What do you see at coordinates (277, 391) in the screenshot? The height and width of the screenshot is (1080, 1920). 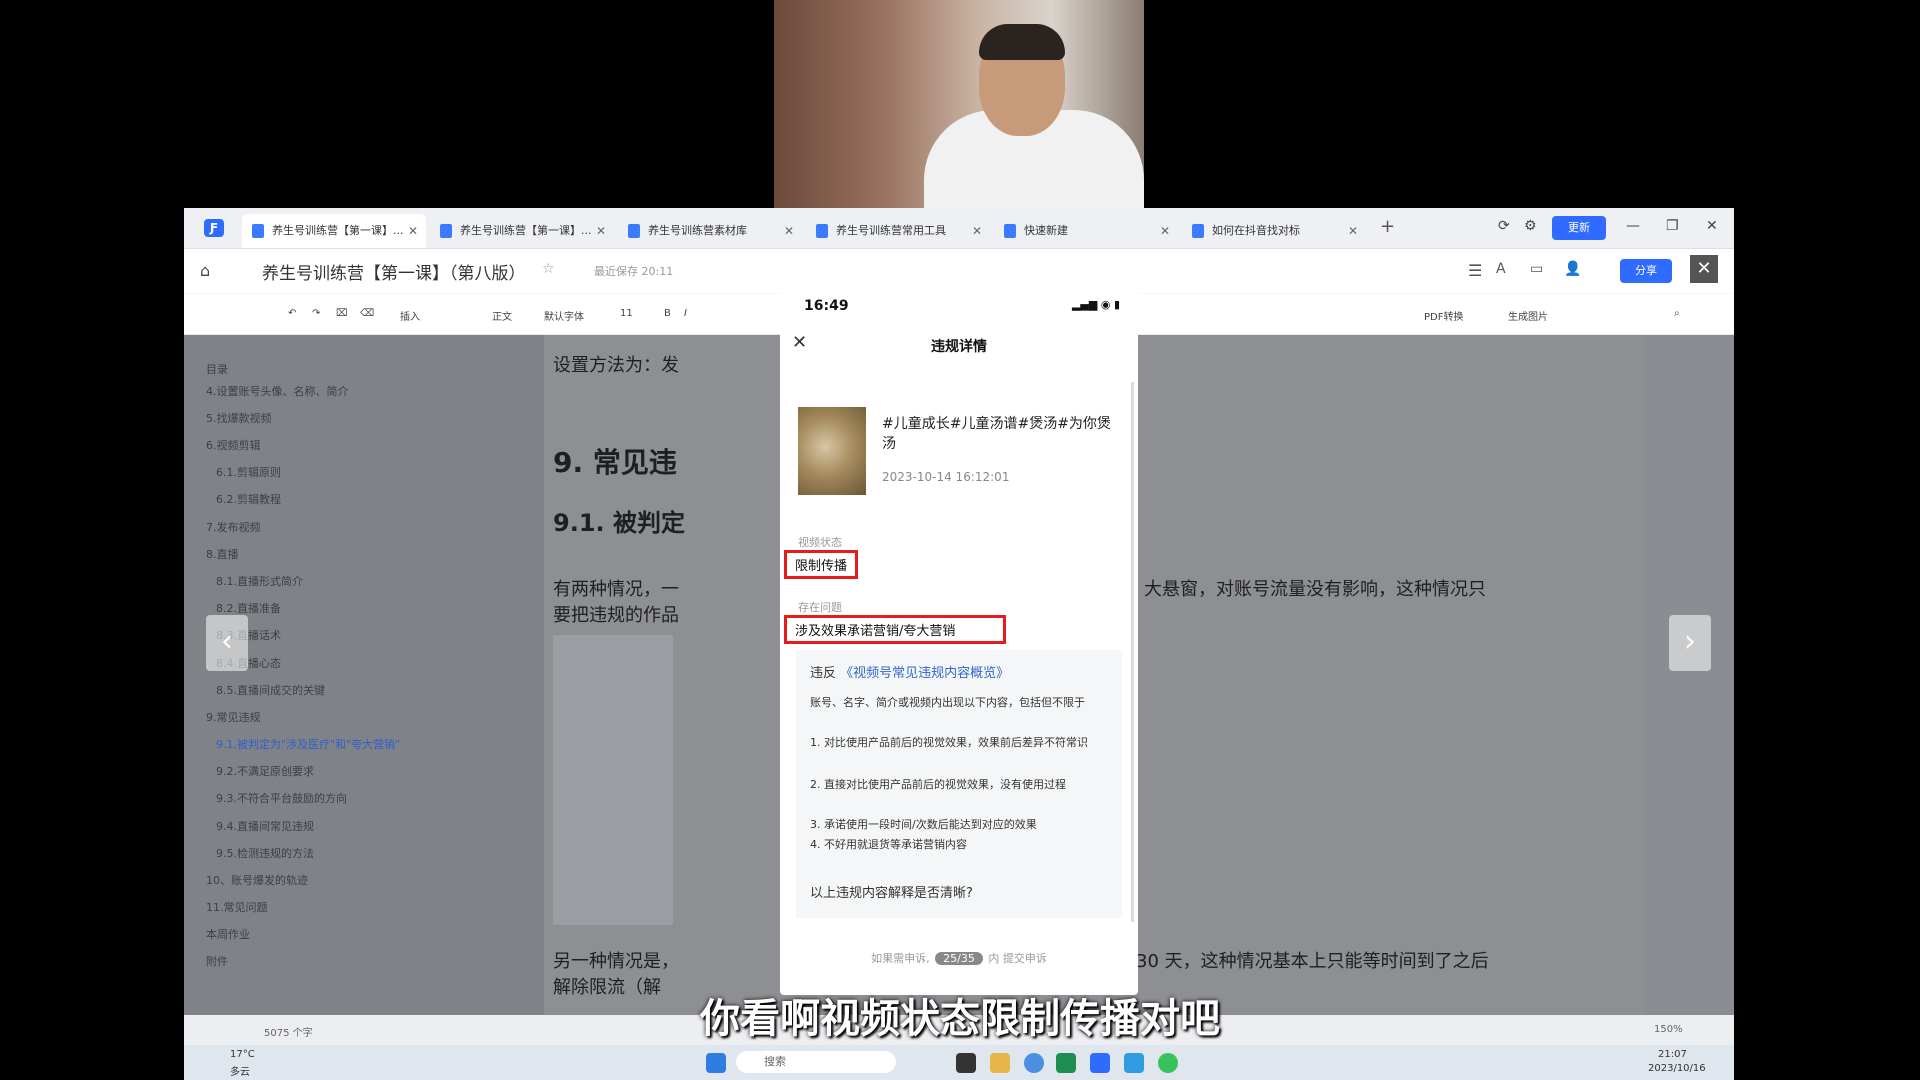 I see `toc-item: 4.设置账号头像、名称、简介` at bounding box center [277, 391].